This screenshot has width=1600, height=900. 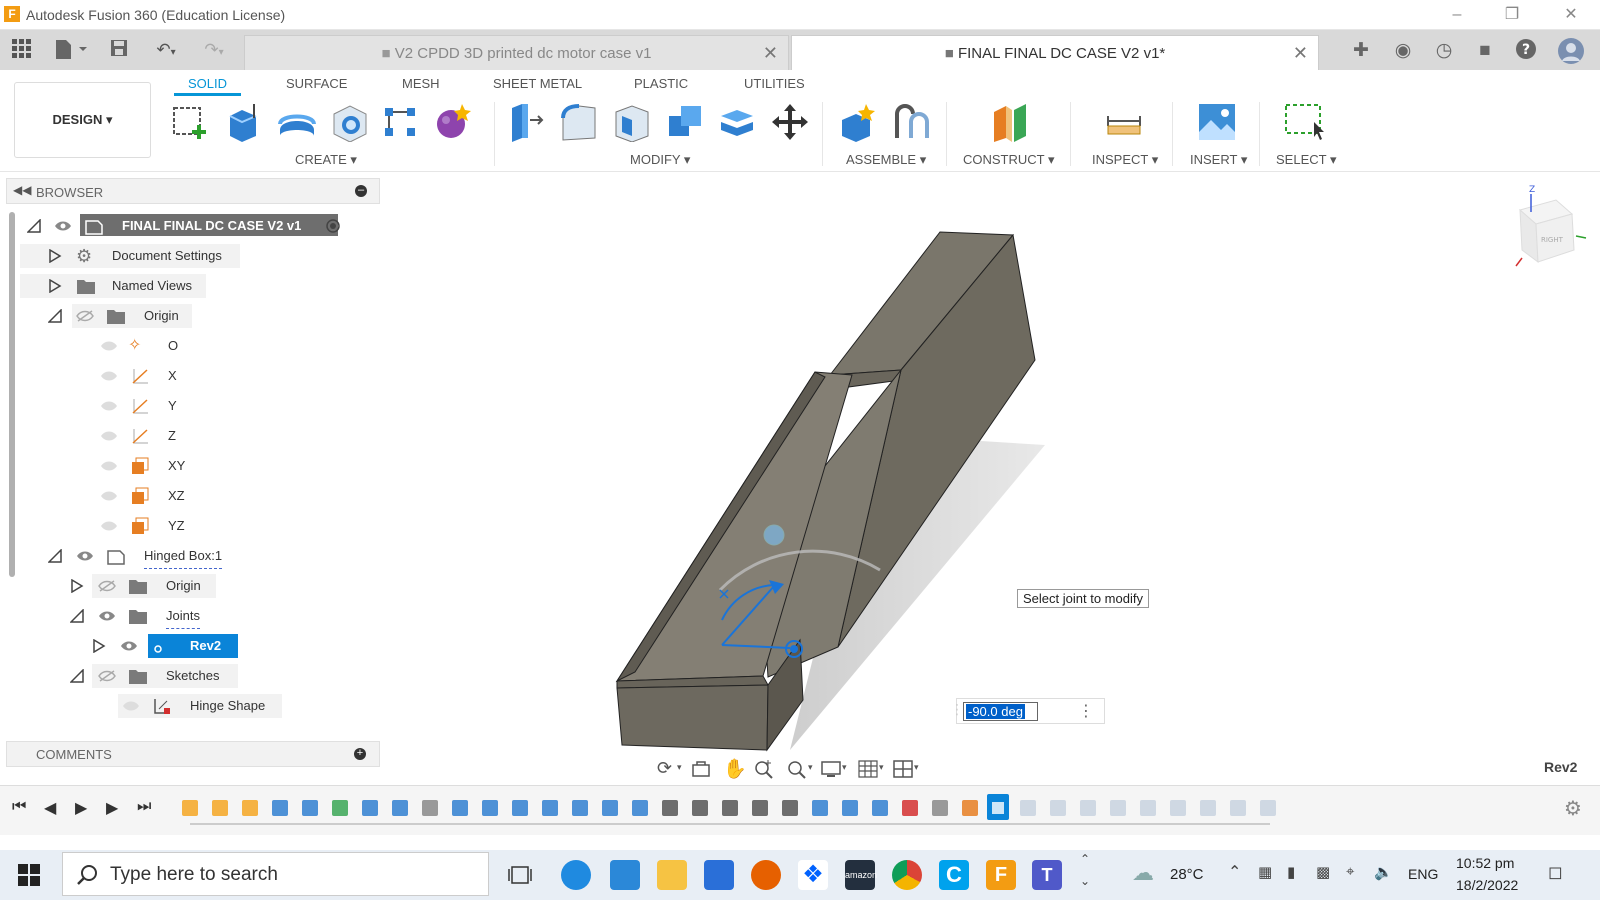 I want to click on teams-icon: T, so click(x=1047, y=875).